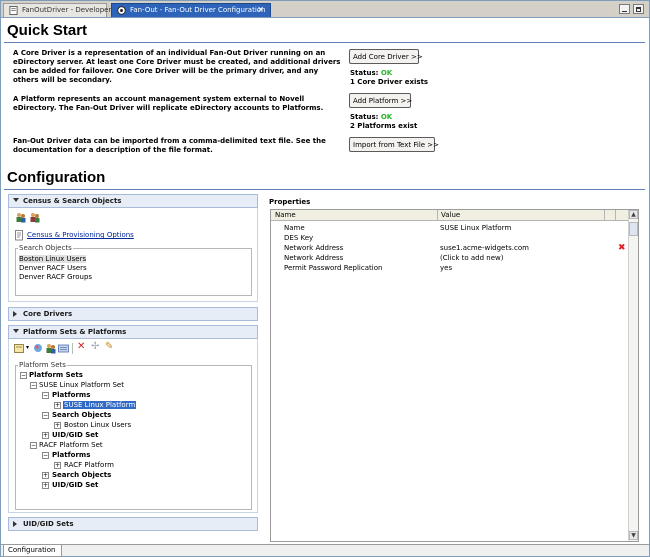 The image size is (650, 557). I want to click on column-header-value: Value, so click(449, 215).